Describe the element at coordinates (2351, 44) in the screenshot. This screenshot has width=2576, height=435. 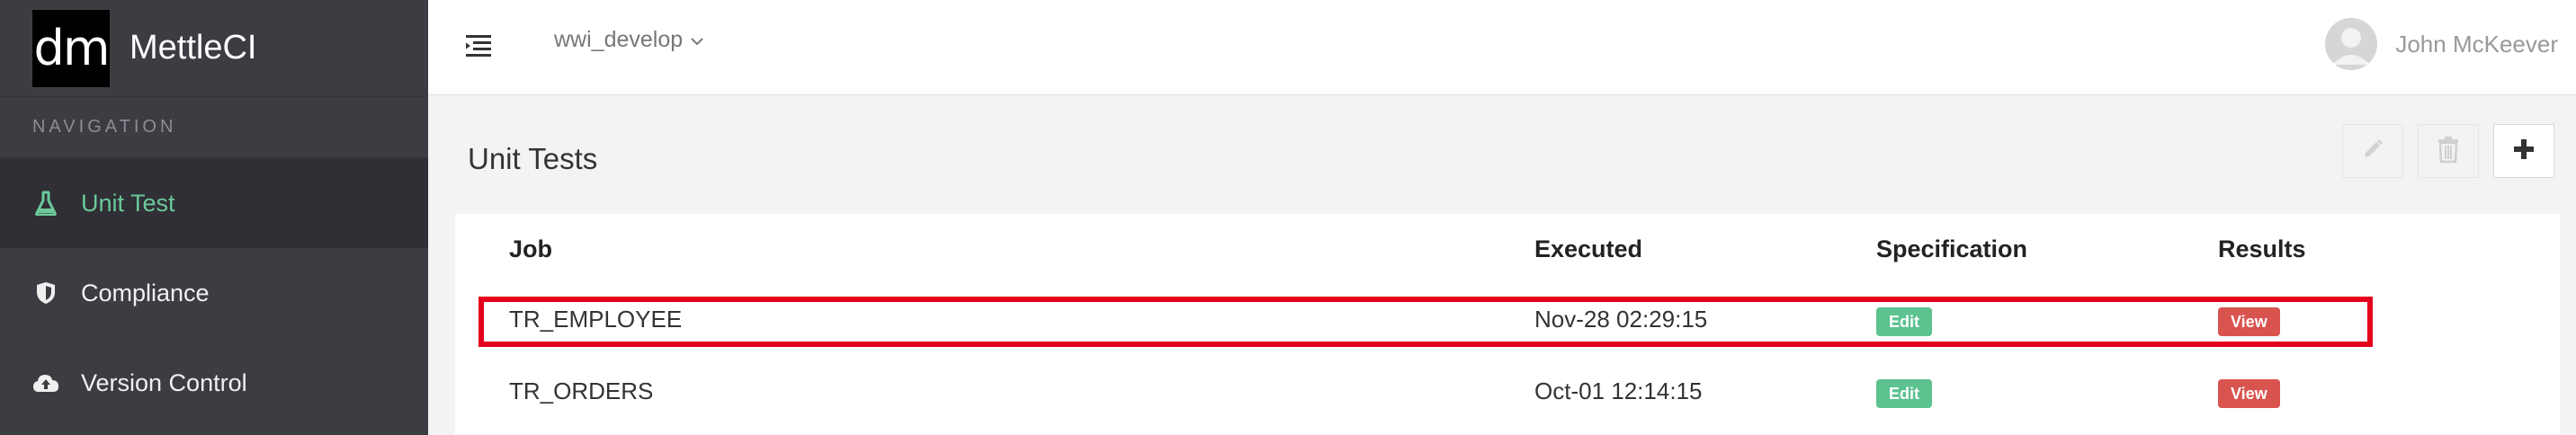
I see `avatar` at that location.